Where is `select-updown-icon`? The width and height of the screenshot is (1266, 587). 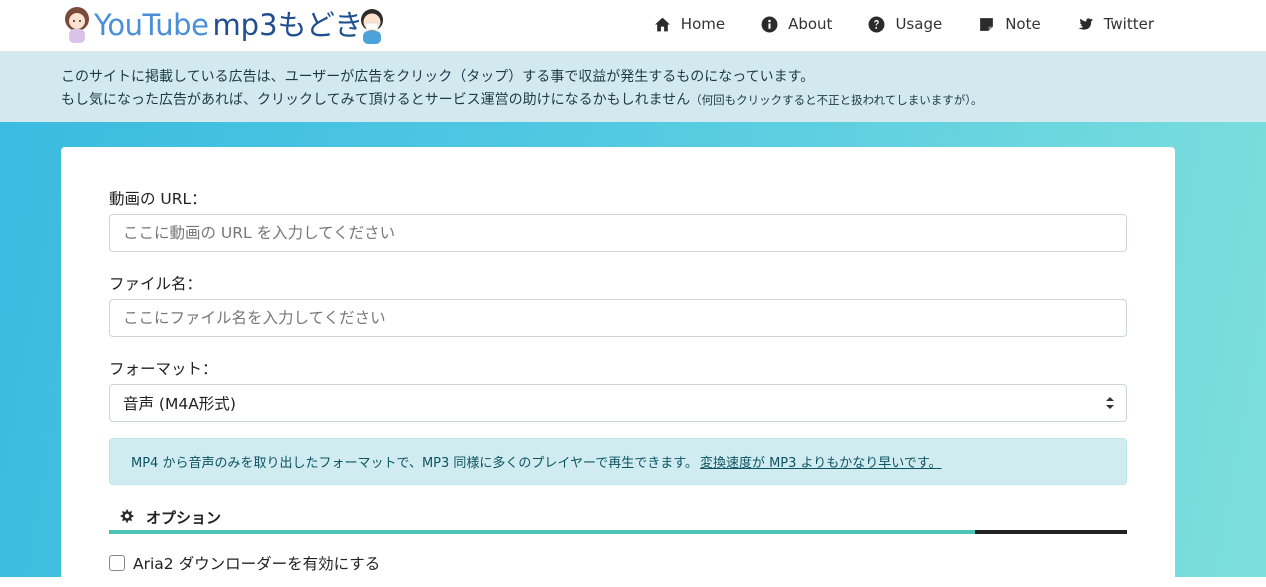 select-updown-icon is located at coordinates (1110, 403).